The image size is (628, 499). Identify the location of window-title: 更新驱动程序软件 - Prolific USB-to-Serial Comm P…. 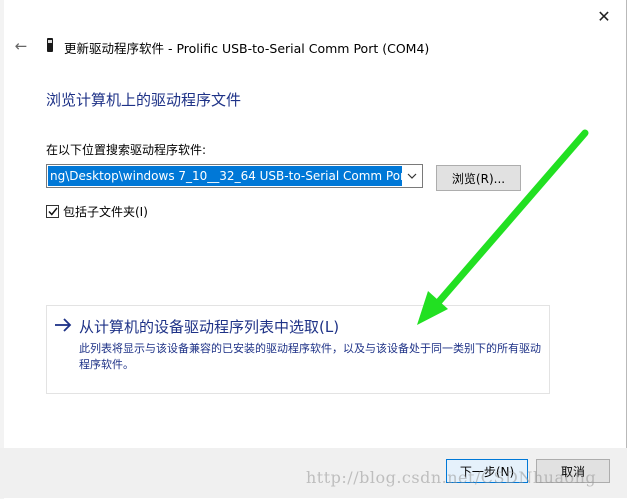
(247, 48).